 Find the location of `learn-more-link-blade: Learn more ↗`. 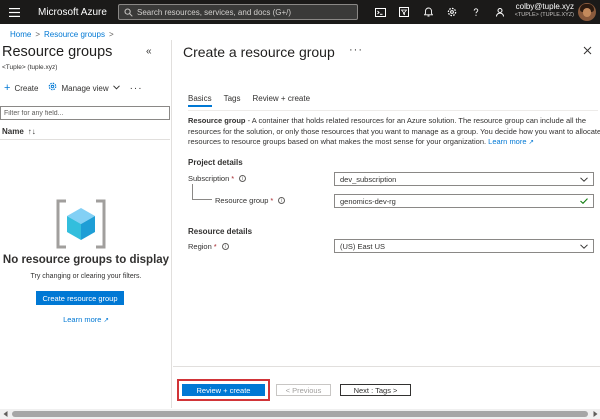

learn-more-link-blade: Learn more ↗ is located at coordinates (511, 141).